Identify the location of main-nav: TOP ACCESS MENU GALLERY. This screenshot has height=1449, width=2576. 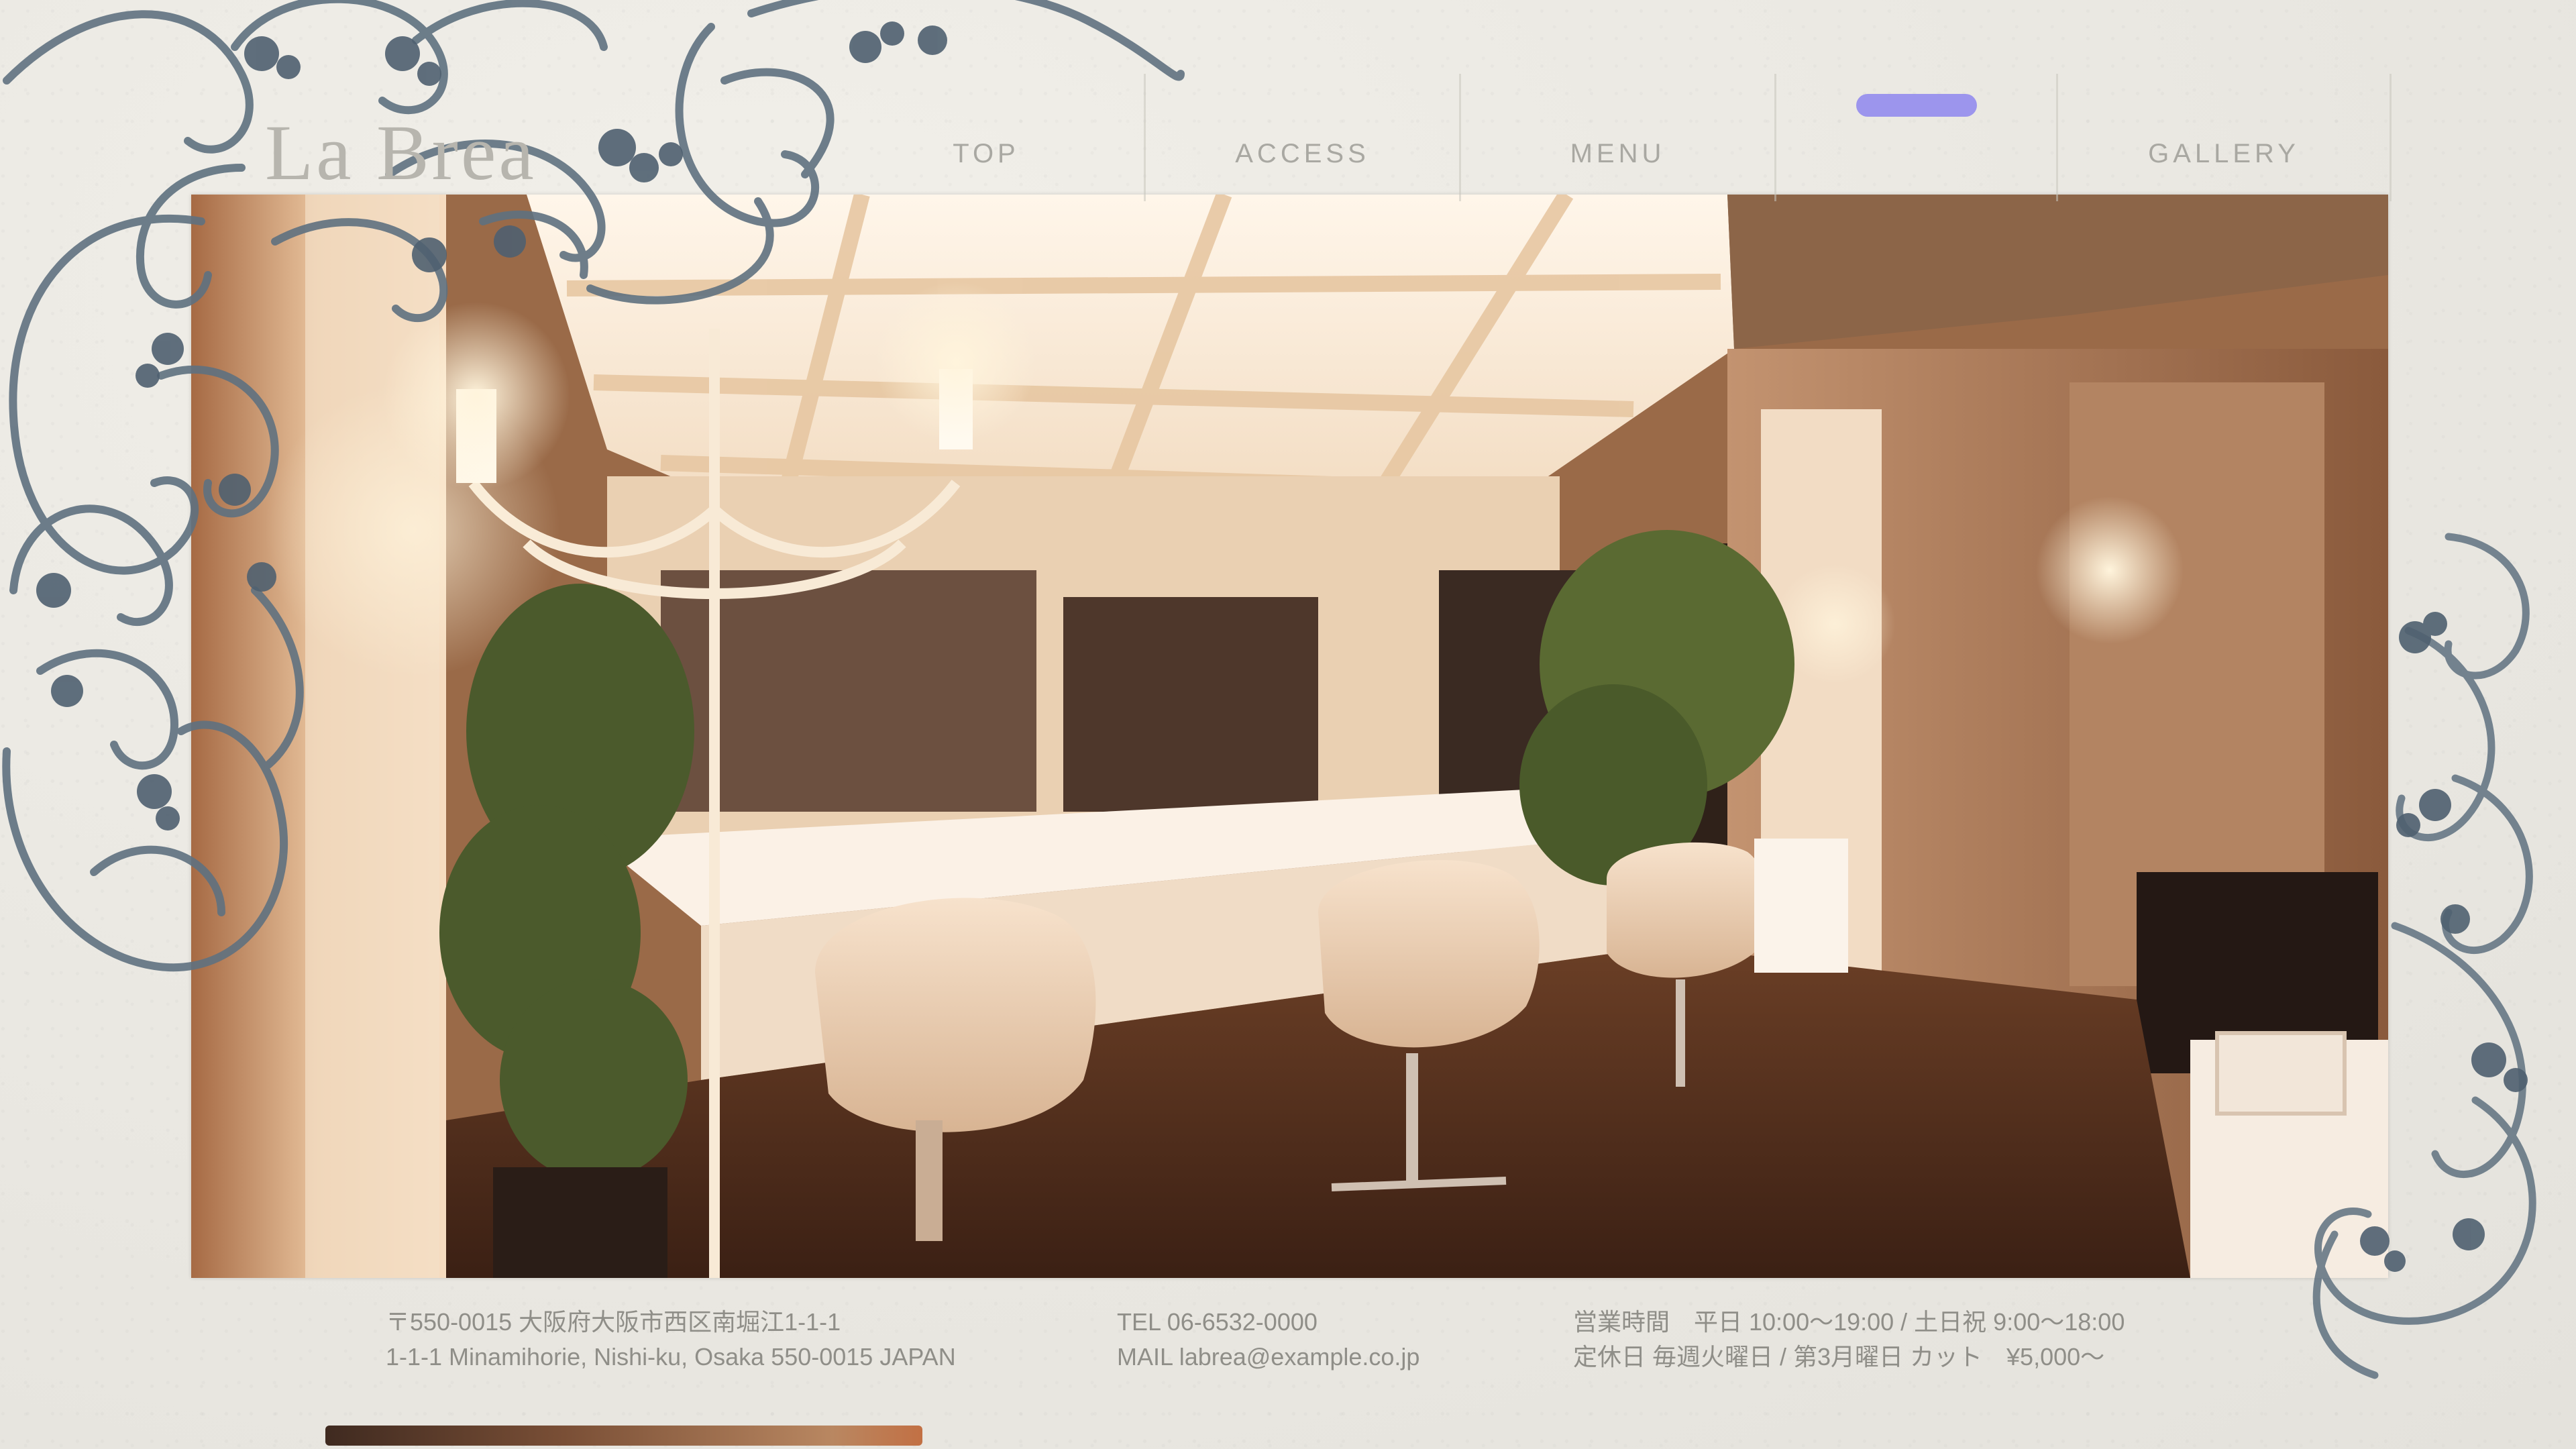
(1610, 137).